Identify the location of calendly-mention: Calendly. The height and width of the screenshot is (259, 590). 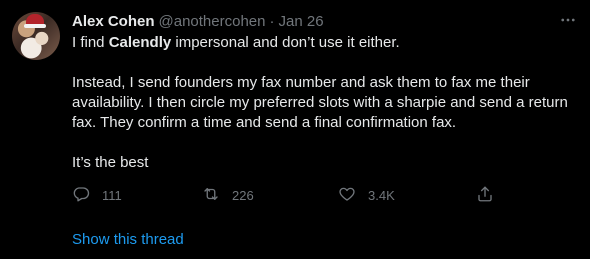
(140, 42).